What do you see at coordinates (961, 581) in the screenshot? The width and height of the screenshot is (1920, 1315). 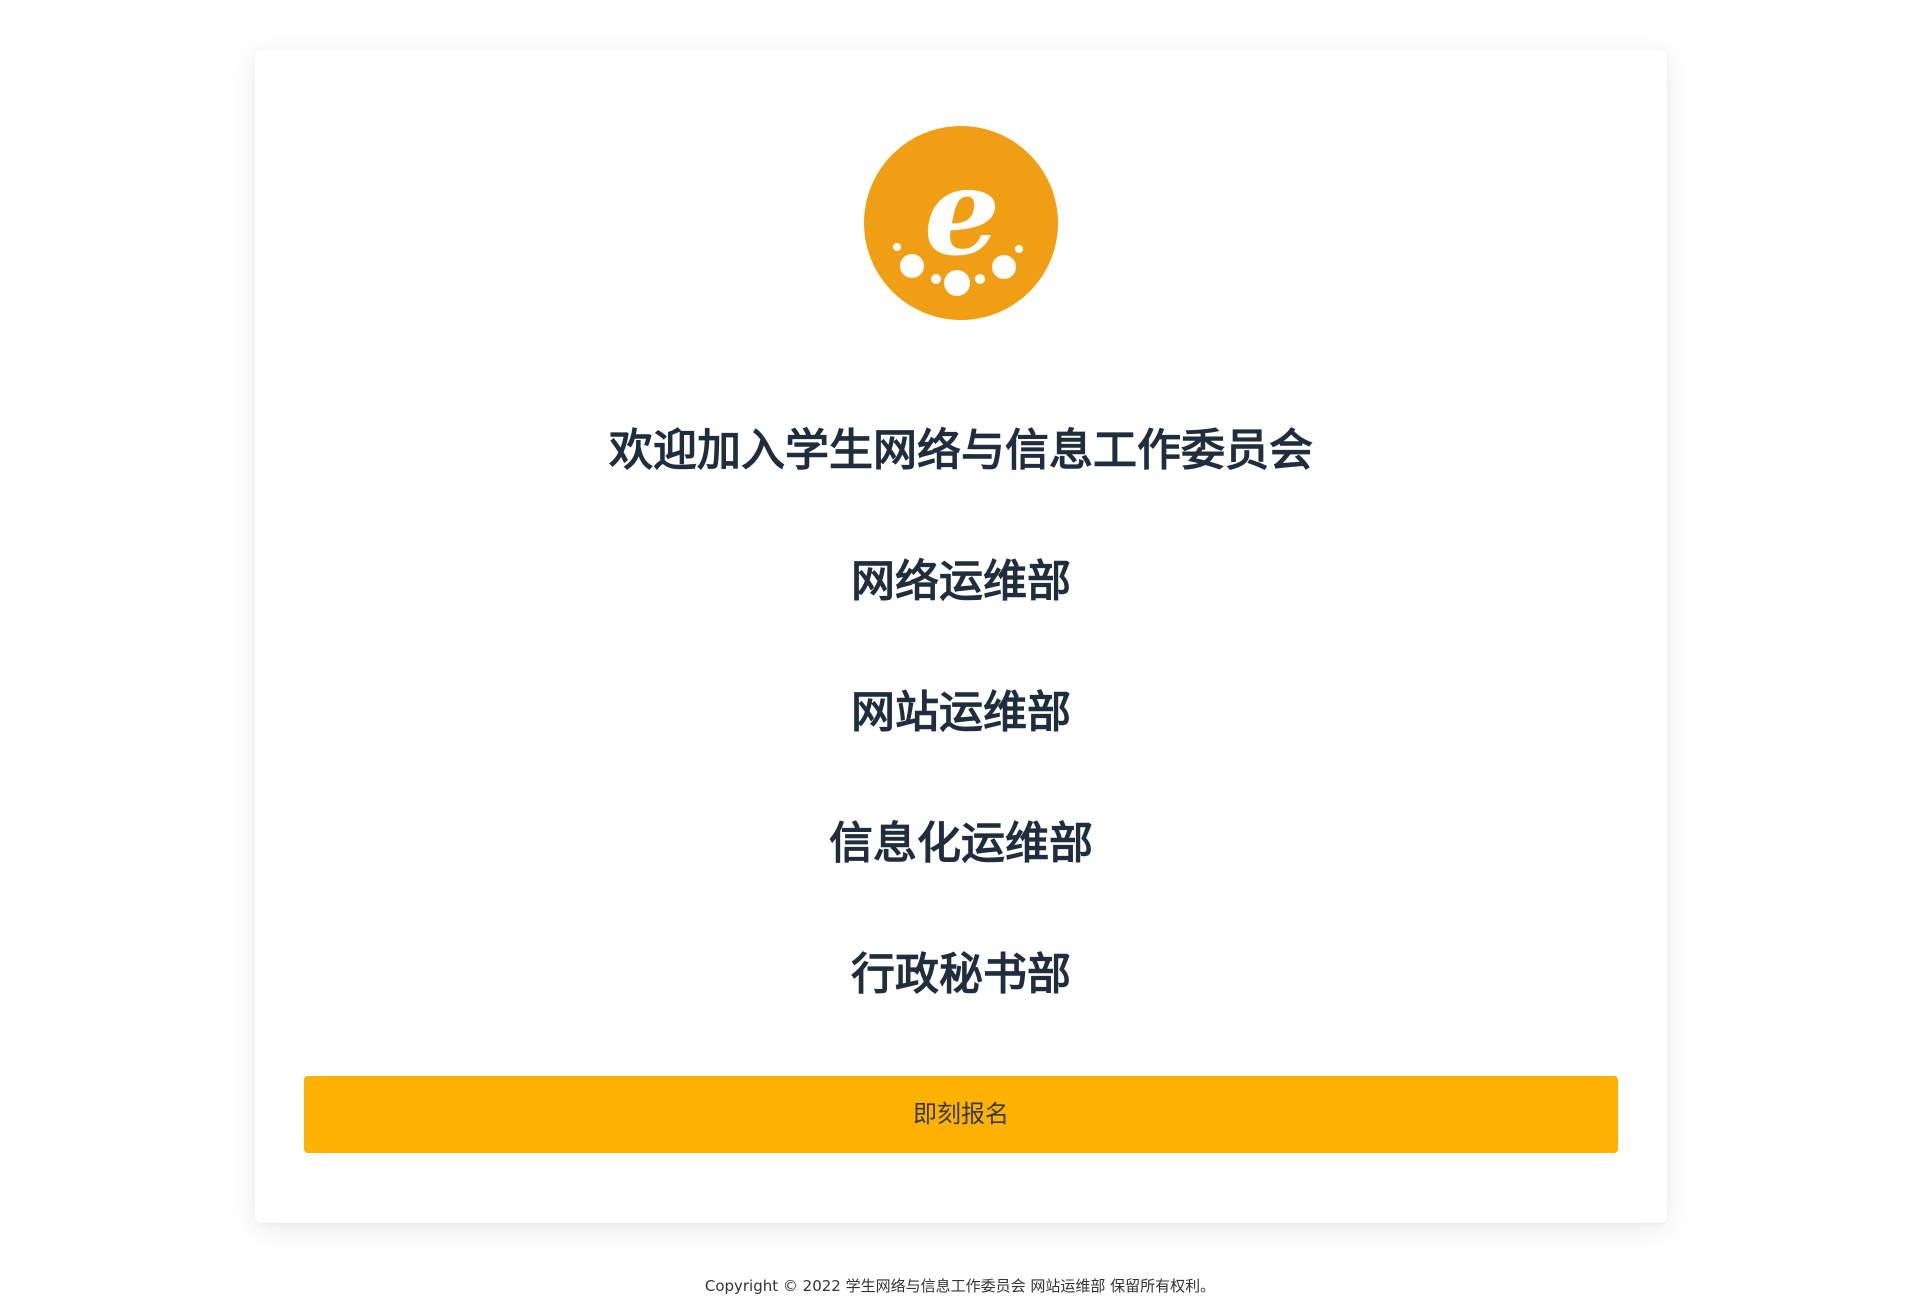 I see `department-network-ops: 网络运维部` at bounding box center [961, 581].